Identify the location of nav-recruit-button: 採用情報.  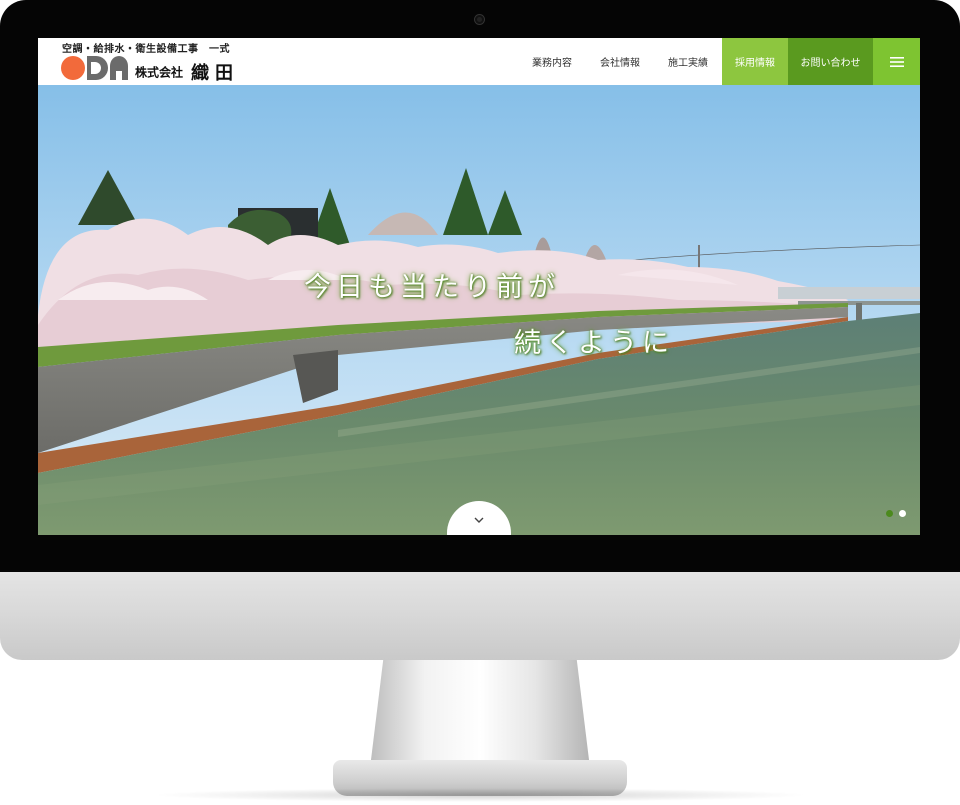
(755, 61).